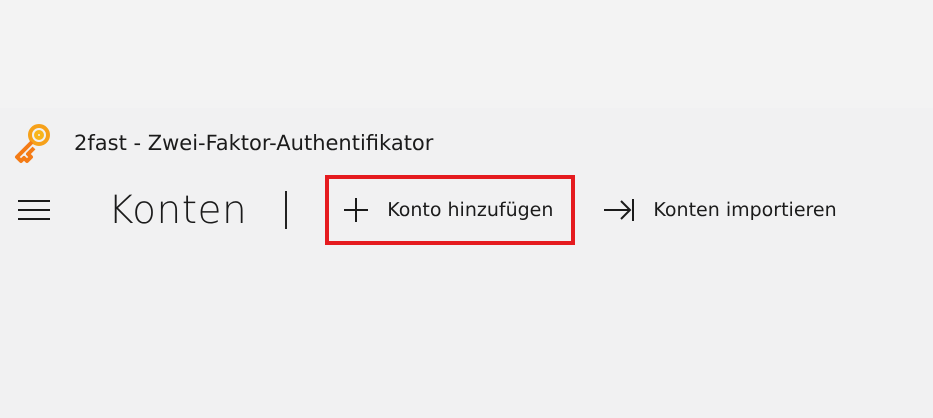  Describe the element at coordinates (356, 210) in the screenshot. I see `plus-icon` at that location.